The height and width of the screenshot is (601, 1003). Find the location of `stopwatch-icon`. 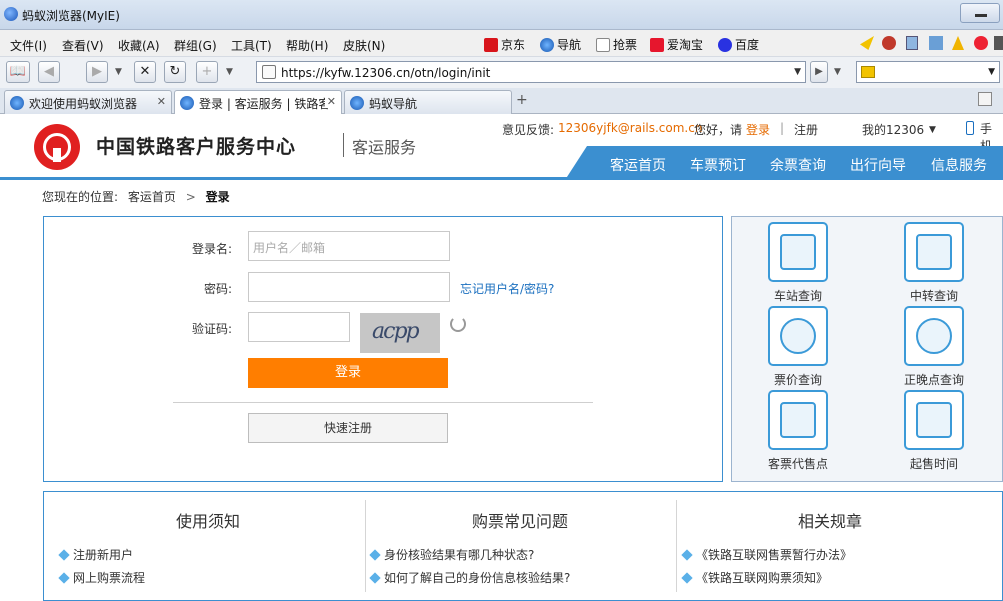

stopwatch-icon is located at coordinates (934, 336).